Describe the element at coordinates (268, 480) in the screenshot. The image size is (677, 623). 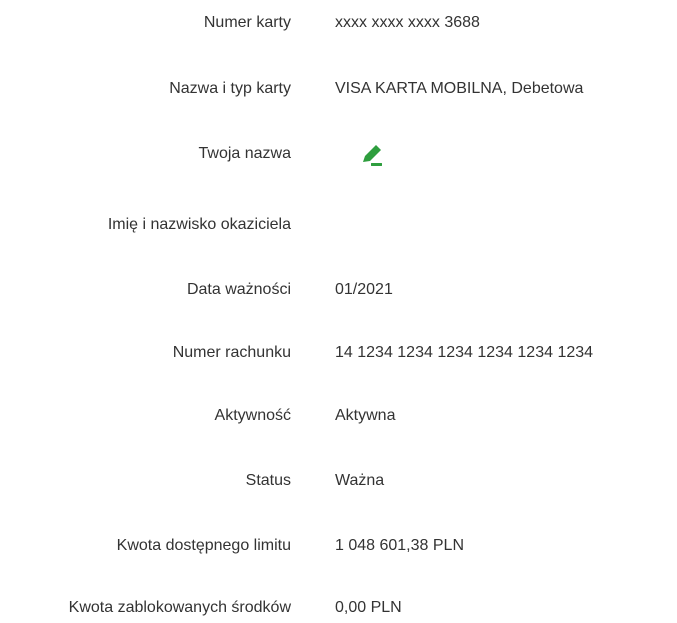
I see `status-label: Status` at that location.